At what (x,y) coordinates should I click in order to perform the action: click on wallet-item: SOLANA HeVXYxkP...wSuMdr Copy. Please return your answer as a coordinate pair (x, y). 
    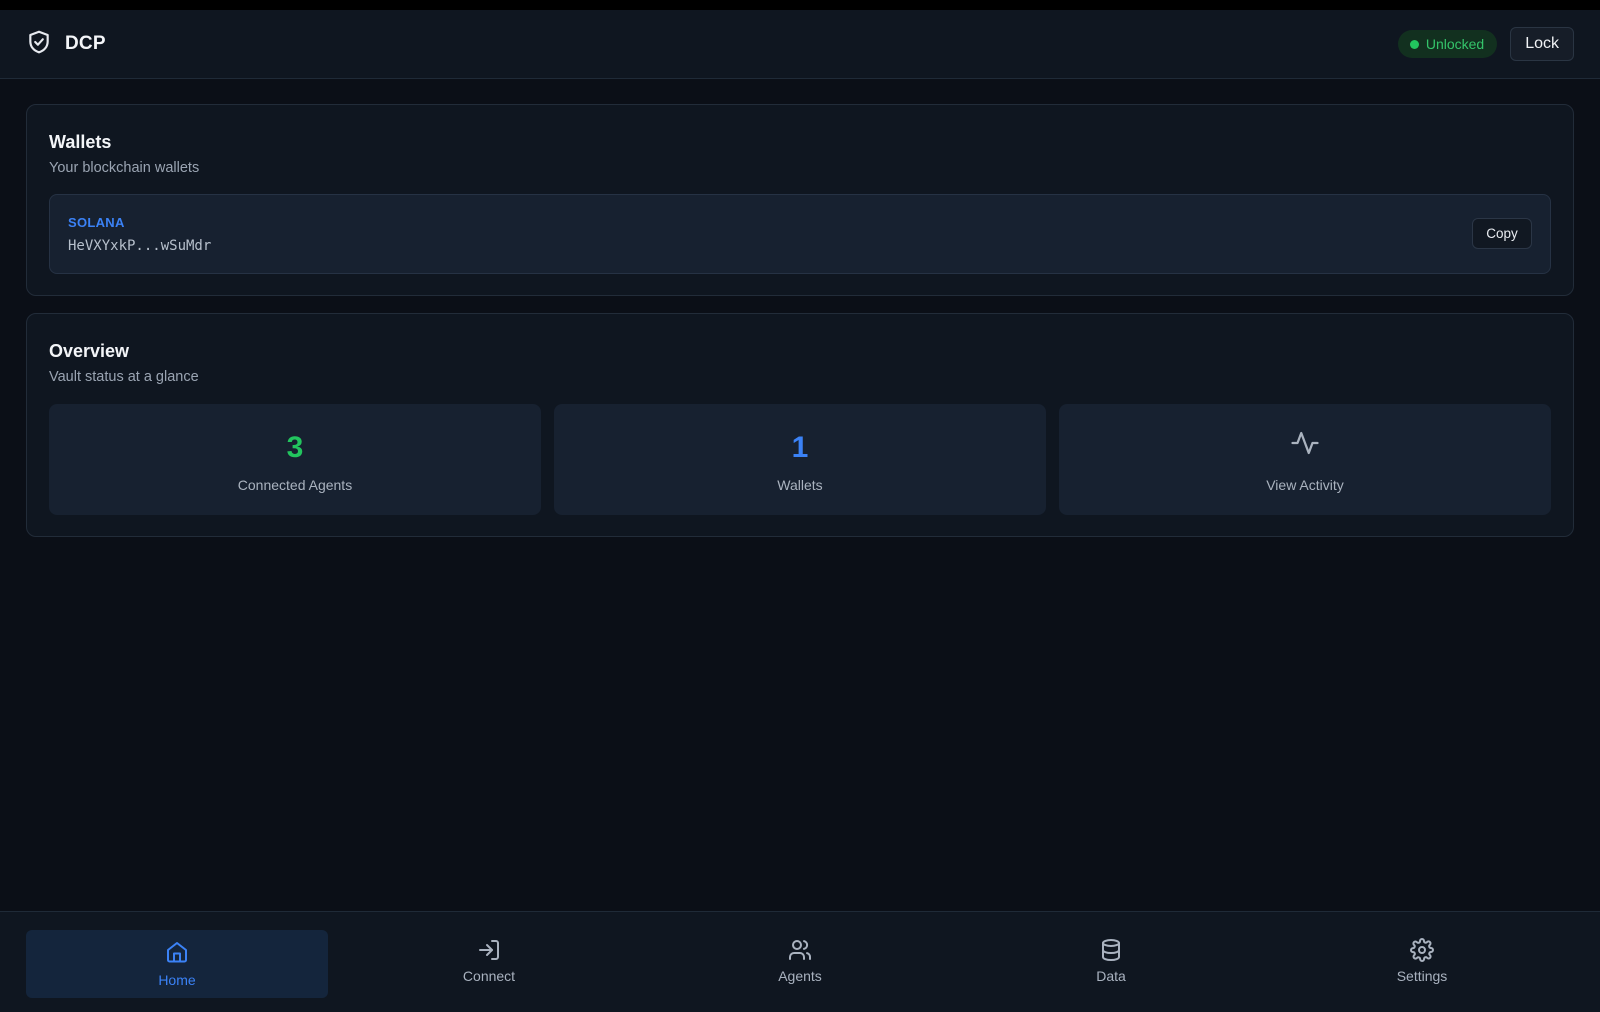
    Looking at the image, I should click on (800, 234).